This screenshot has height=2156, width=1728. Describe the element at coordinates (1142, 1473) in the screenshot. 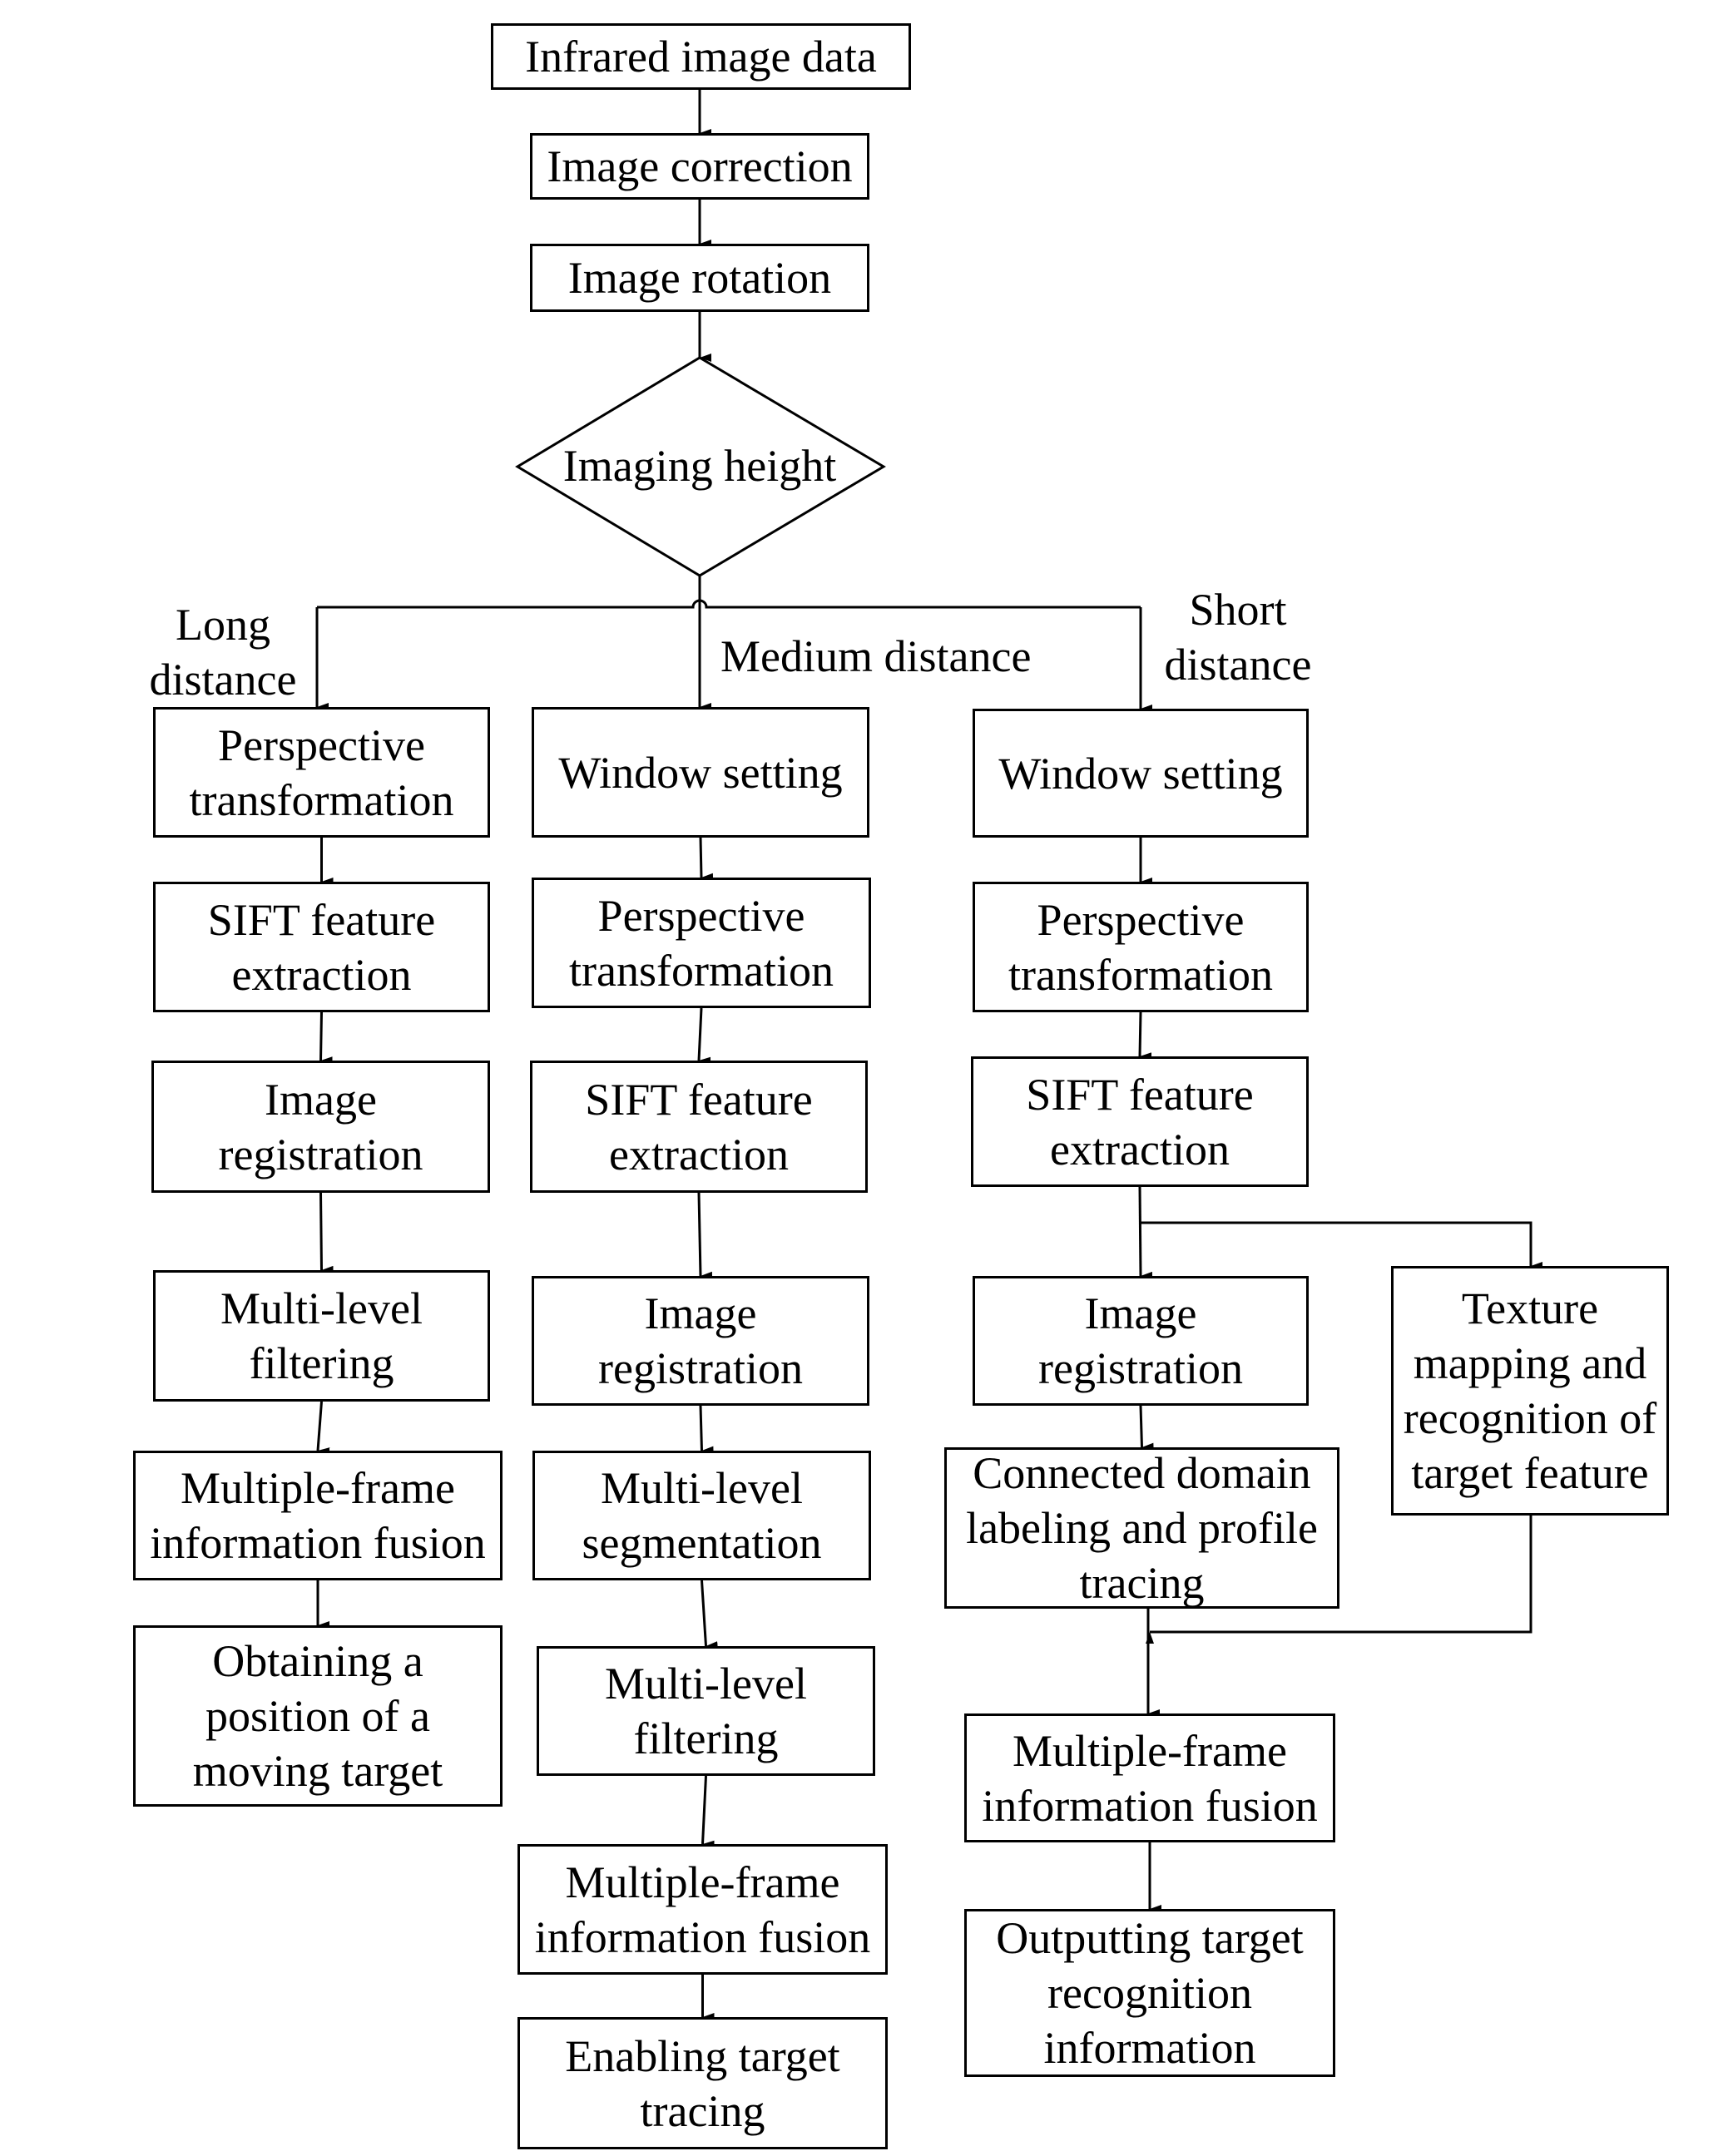

I see `node-label-line: Connected domain` at that location.